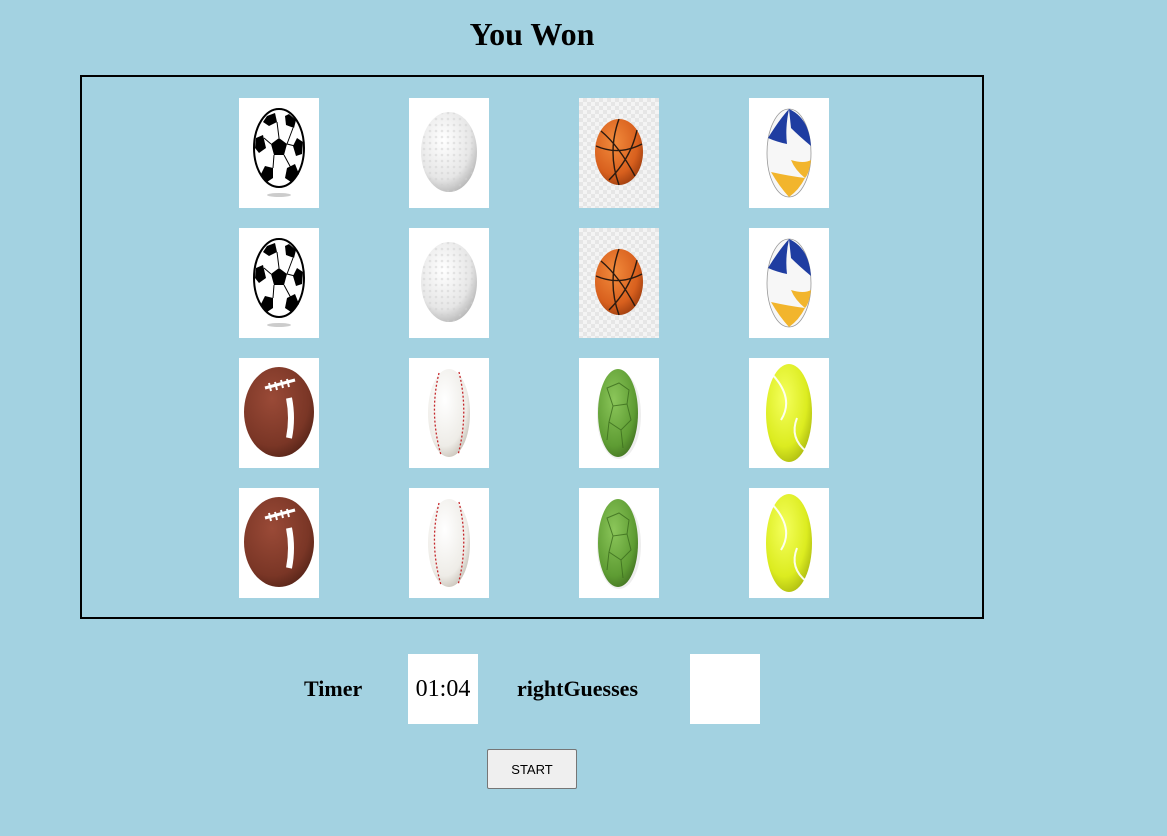  What do you see at coordinates (443, 689) in the screenshot?
I see `timer-value: 01:04` at bounding box center [443, 689].